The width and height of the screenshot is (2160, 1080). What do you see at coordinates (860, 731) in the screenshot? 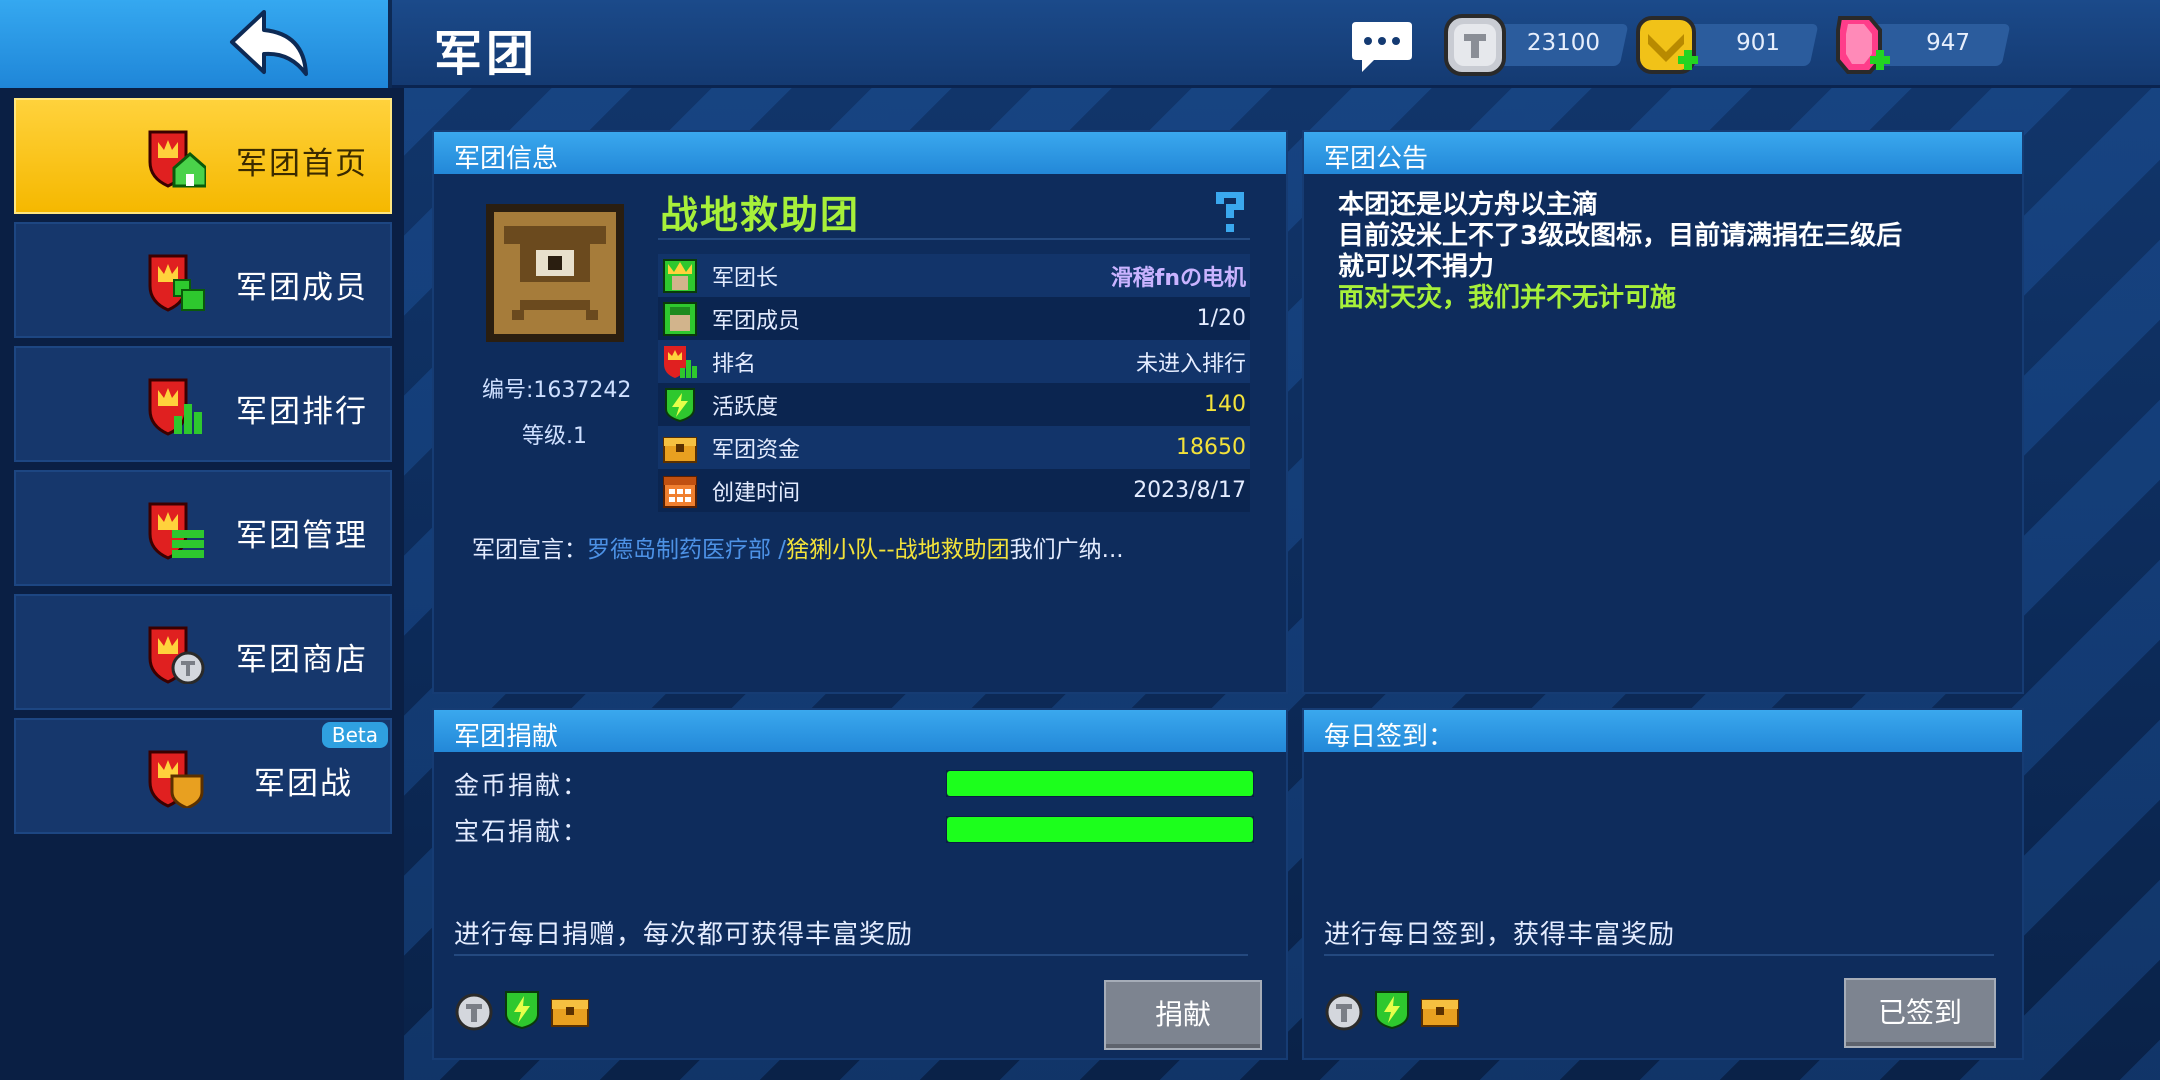
I see `clan-donate-header: 军团捐献` at bounding box center [860, 731].